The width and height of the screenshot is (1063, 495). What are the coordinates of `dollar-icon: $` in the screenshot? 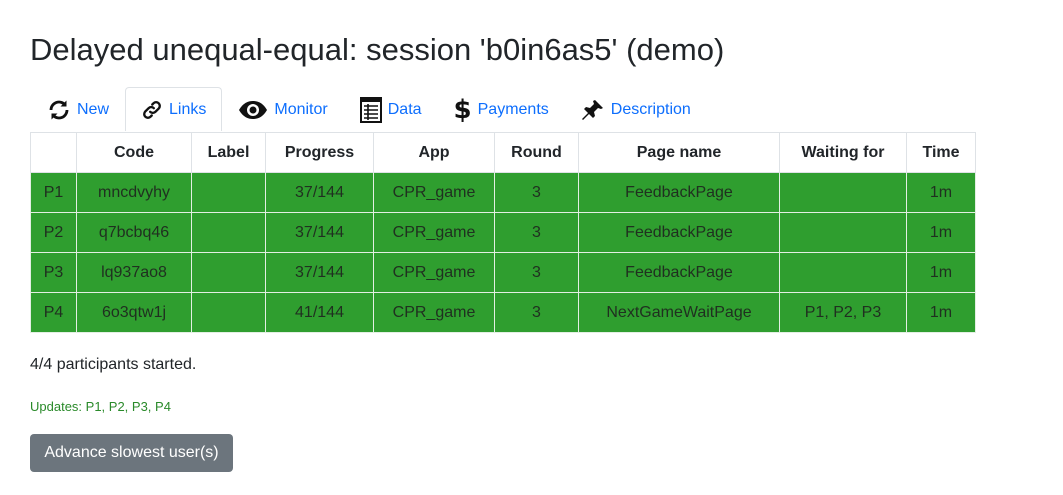 It's located at (462, 109).